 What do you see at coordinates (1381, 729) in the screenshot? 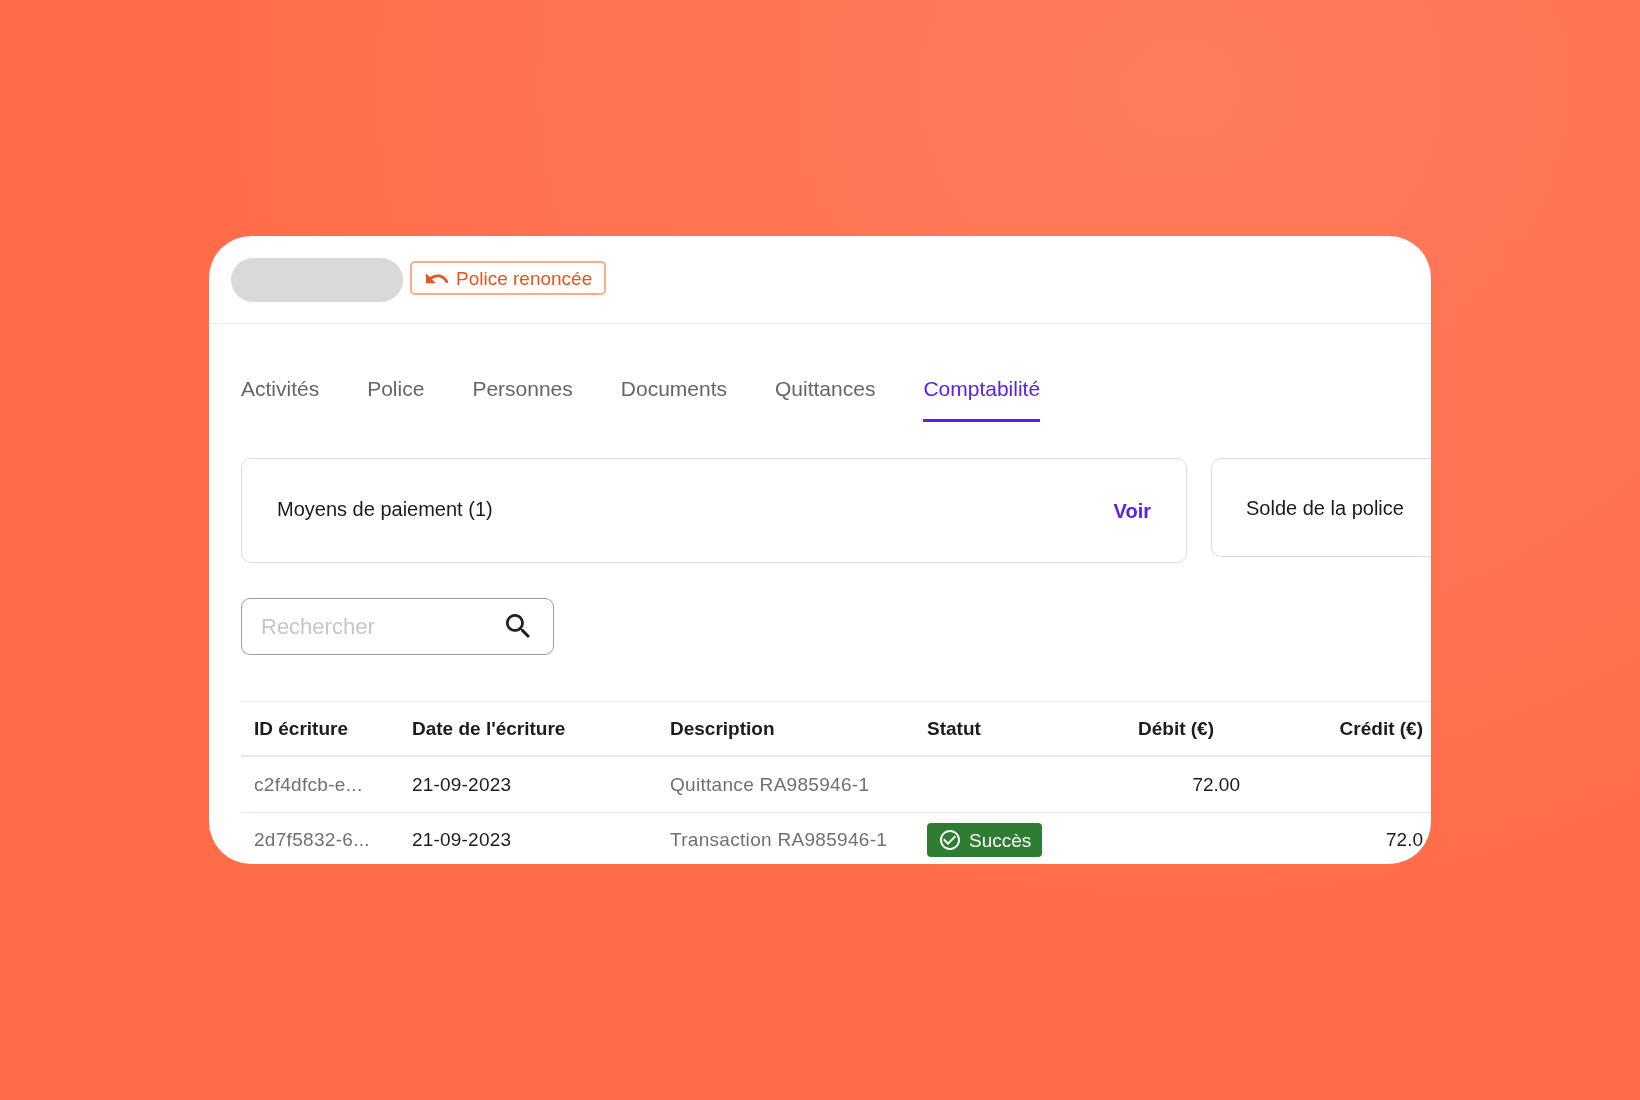
I see `column-header: Crédit (€)` at bounding box center [1381, 729].